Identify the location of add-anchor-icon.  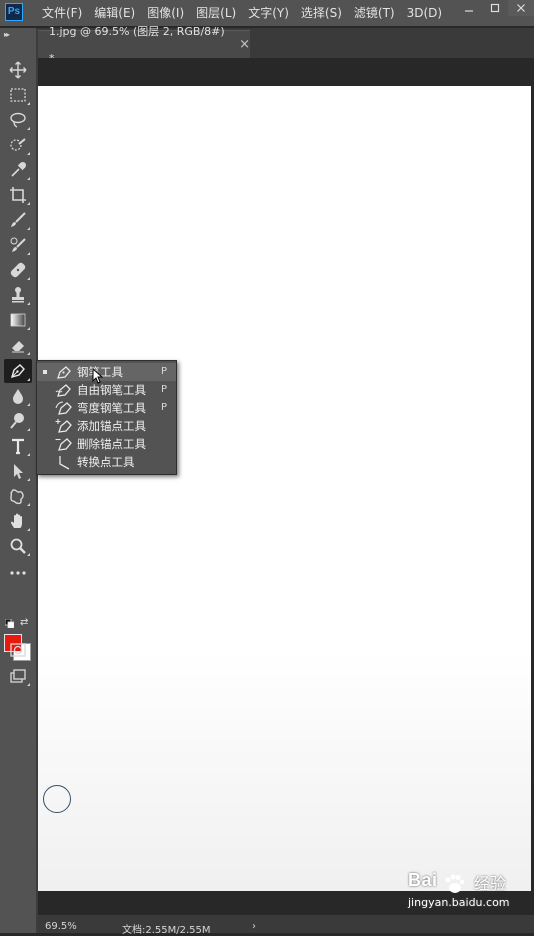
(64, 426).